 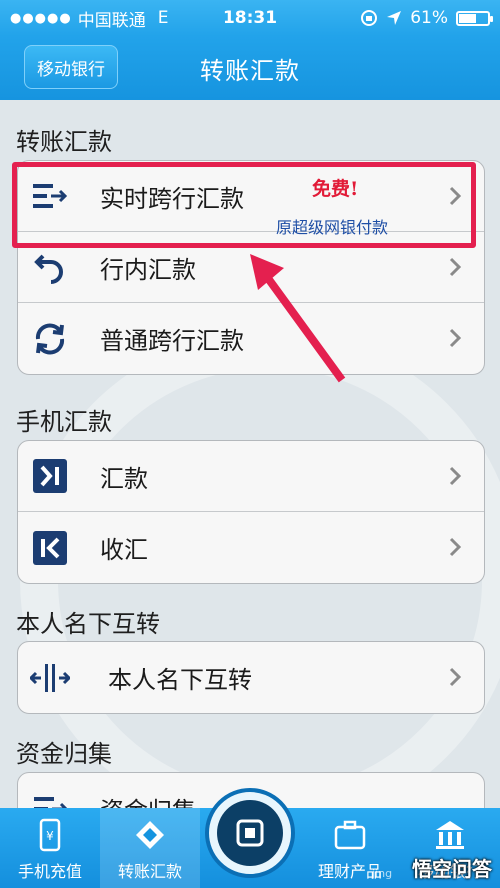 What do you see at coordinates (250, 18) in the screenshot?
I see `status-bar: ●●●●● 中国联通 E 18:31 61%` at bounding box center [250, 18].